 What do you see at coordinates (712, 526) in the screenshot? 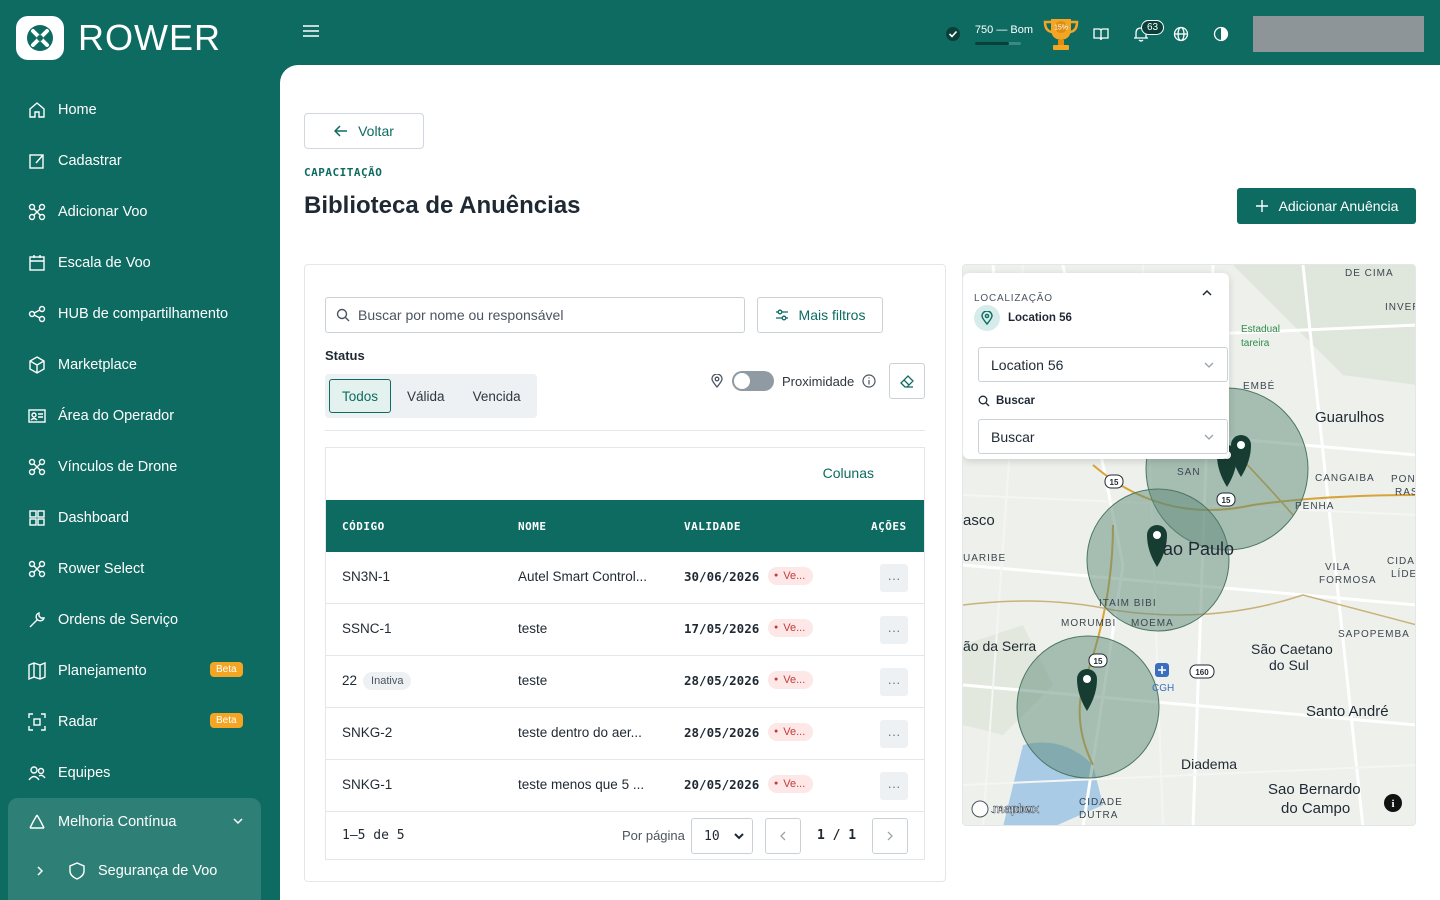
I see `header-validade: VALIDADE` at bounding box center [712, 526].